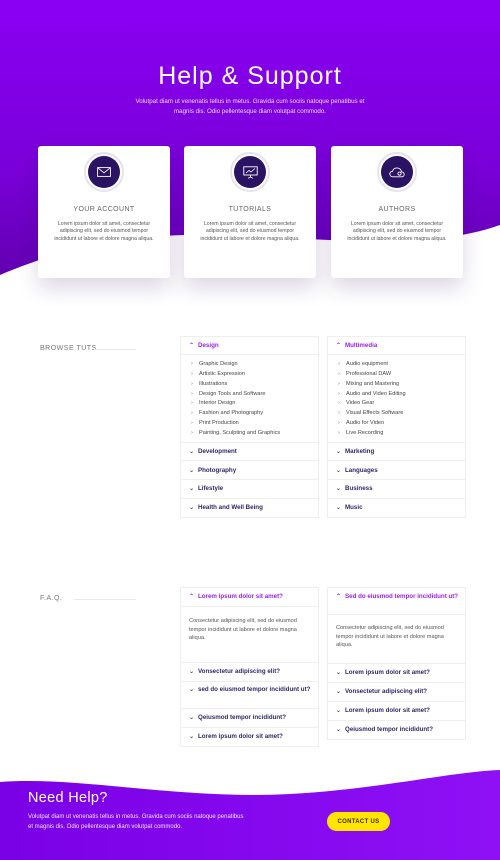 The image size is (500, 860). Describe the element at coordinates (249, 597) in the screenshot. I see `faq-question-open: ⌃ Lorem ipsum dolor sit amet?` at that location.